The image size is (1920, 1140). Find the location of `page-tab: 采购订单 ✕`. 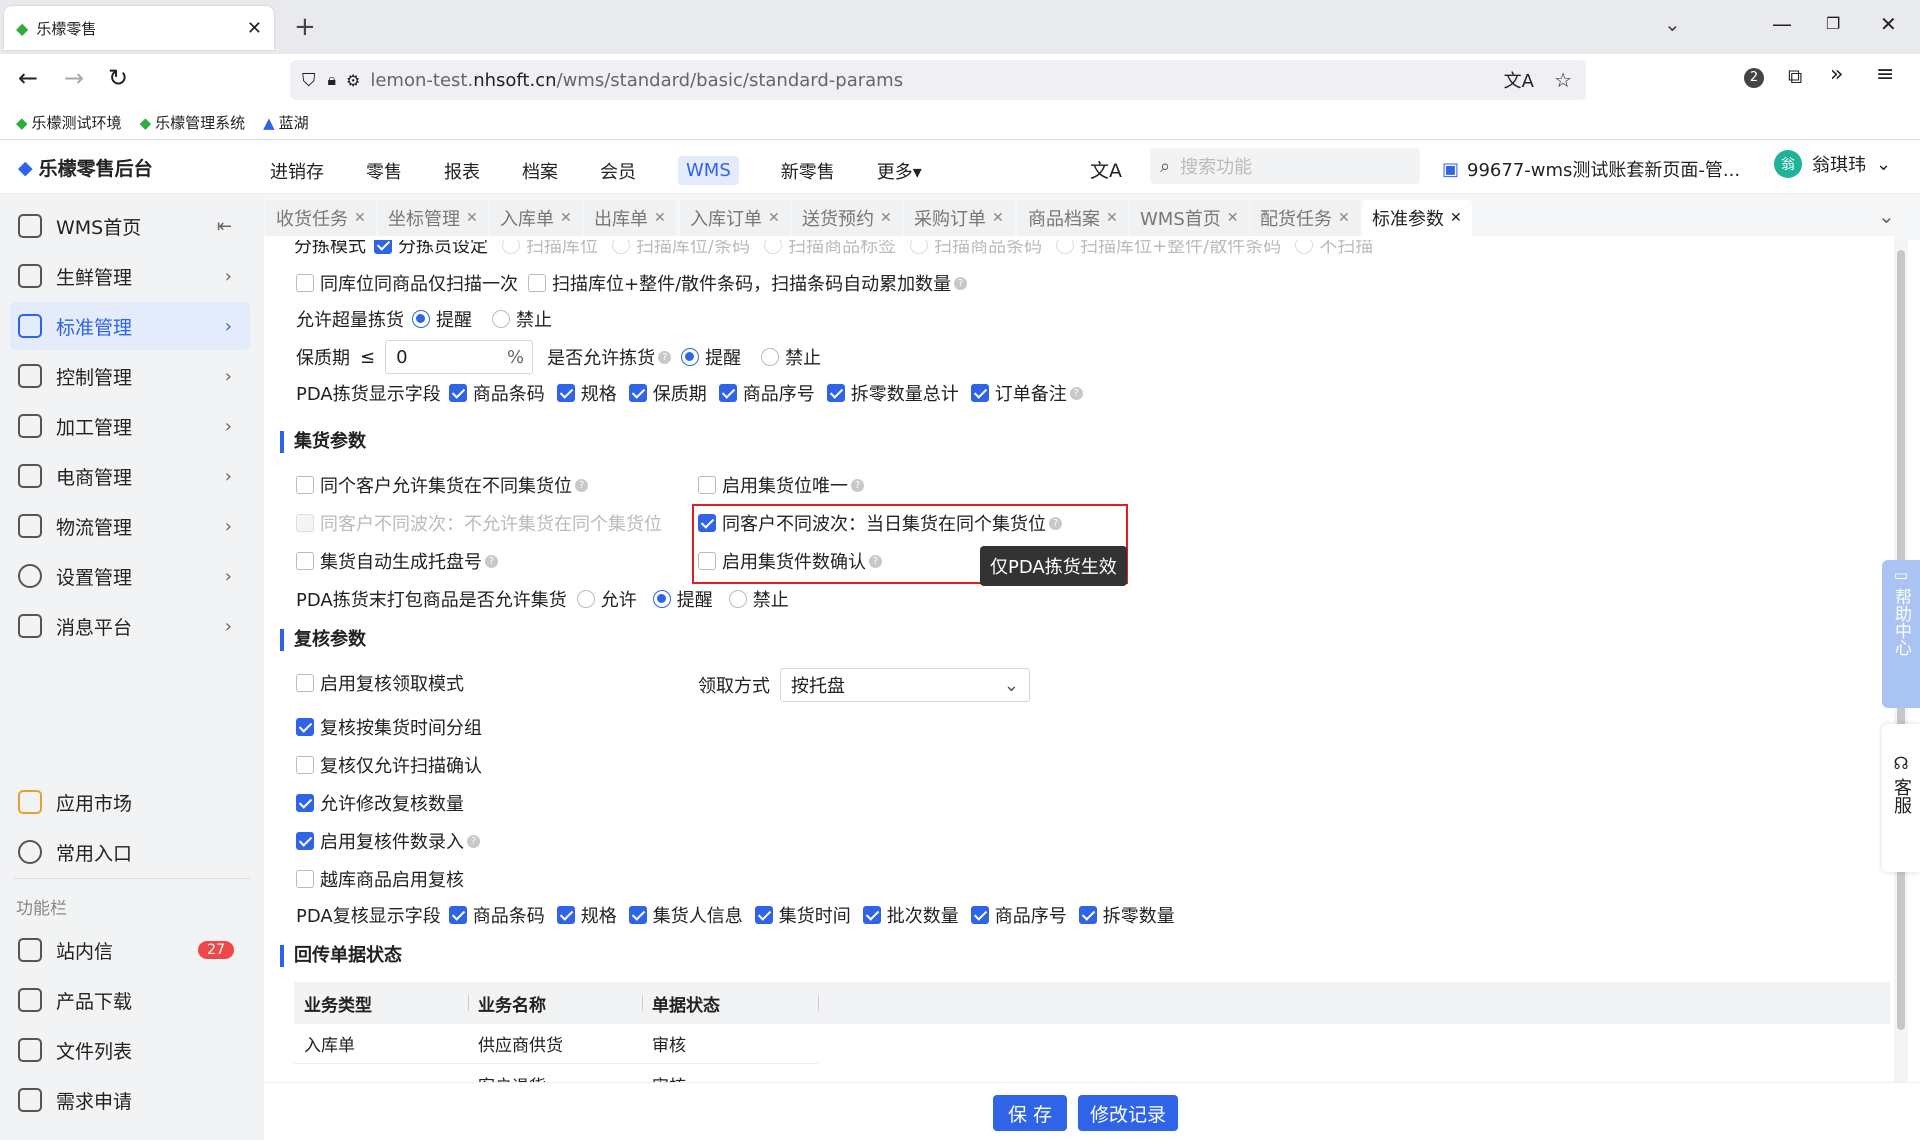

page-tab: 采购订单 ✕ is located at coordinates (959, 218).